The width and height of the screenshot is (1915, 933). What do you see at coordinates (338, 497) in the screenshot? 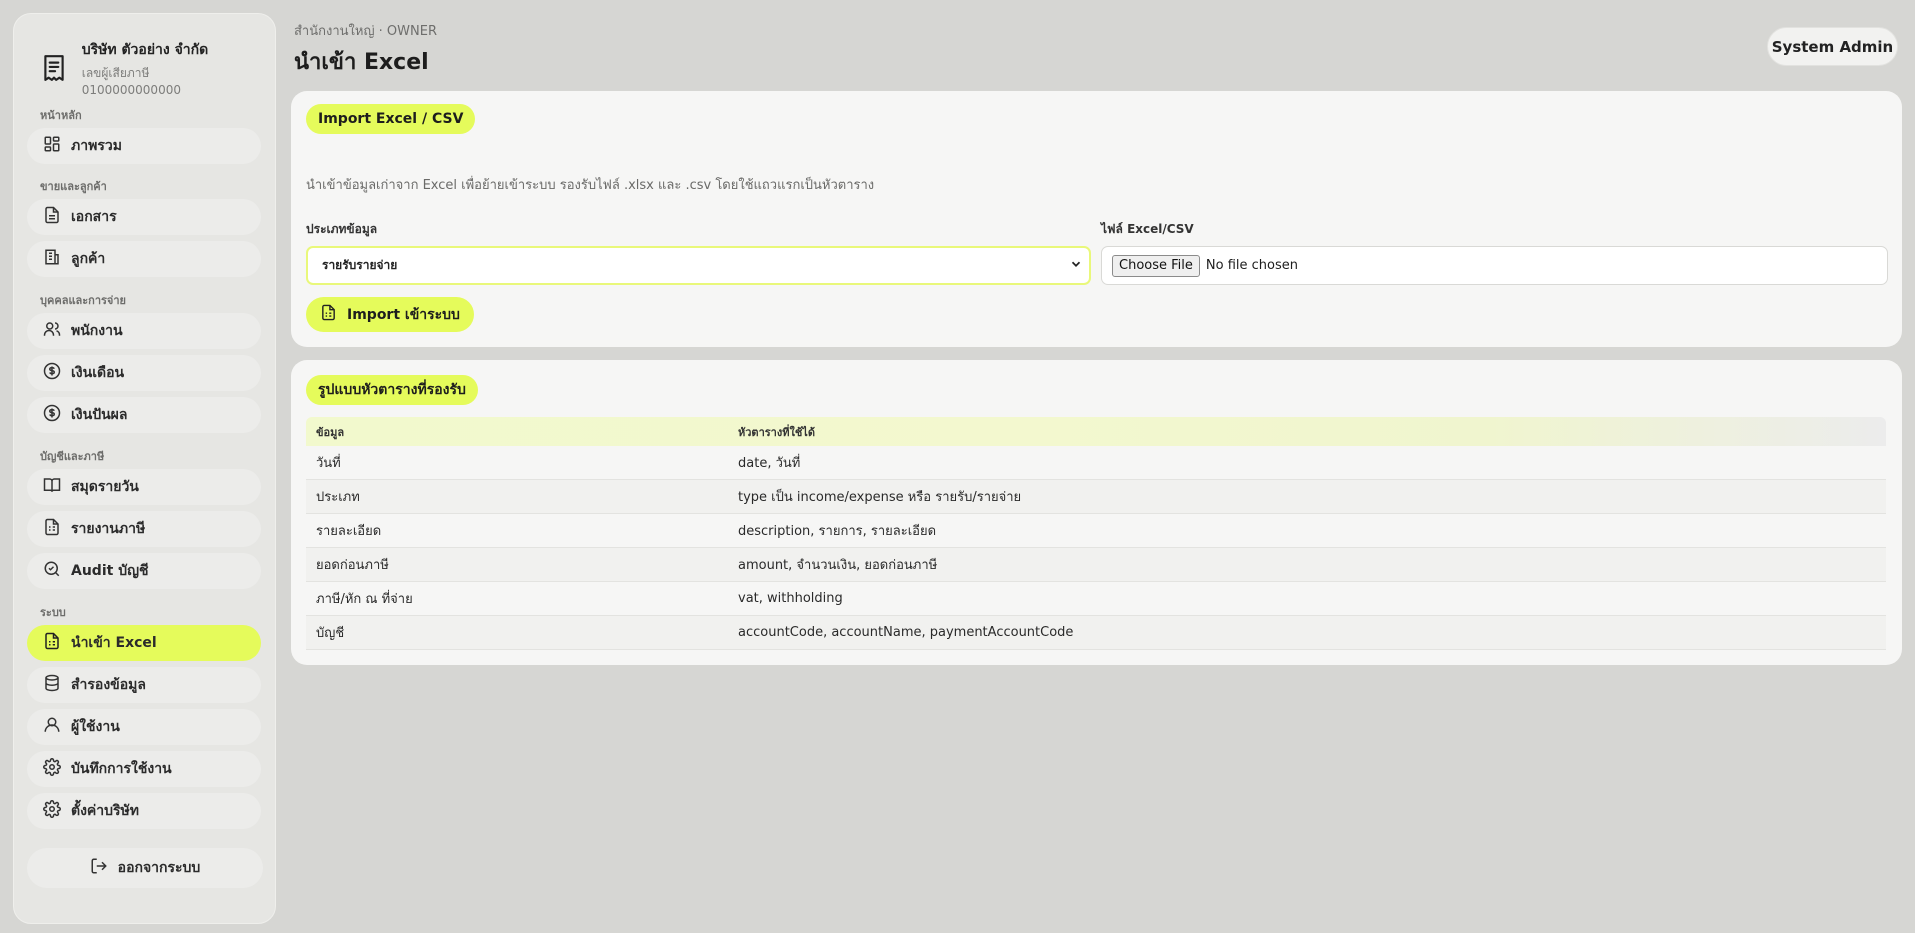
I see `table-cell: ประเภท` at bounding box center [338, 497].